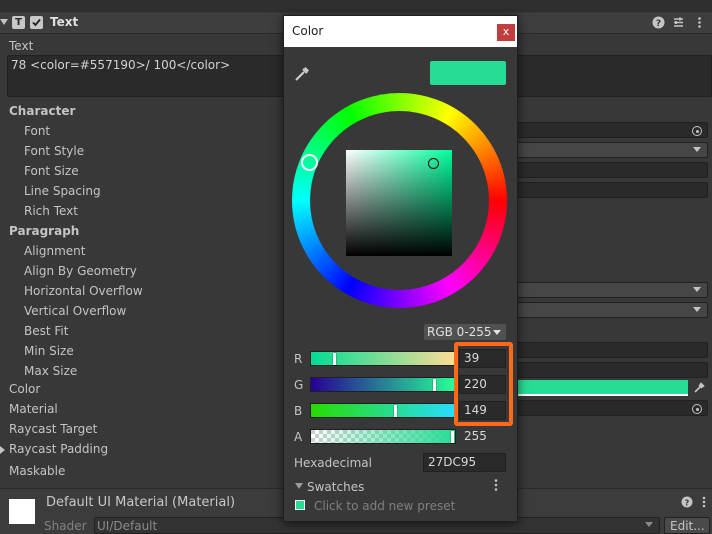 The width and height of the screenshot is (712, 534). I want to click on foldout-arrow-icon, so click(4, 22).